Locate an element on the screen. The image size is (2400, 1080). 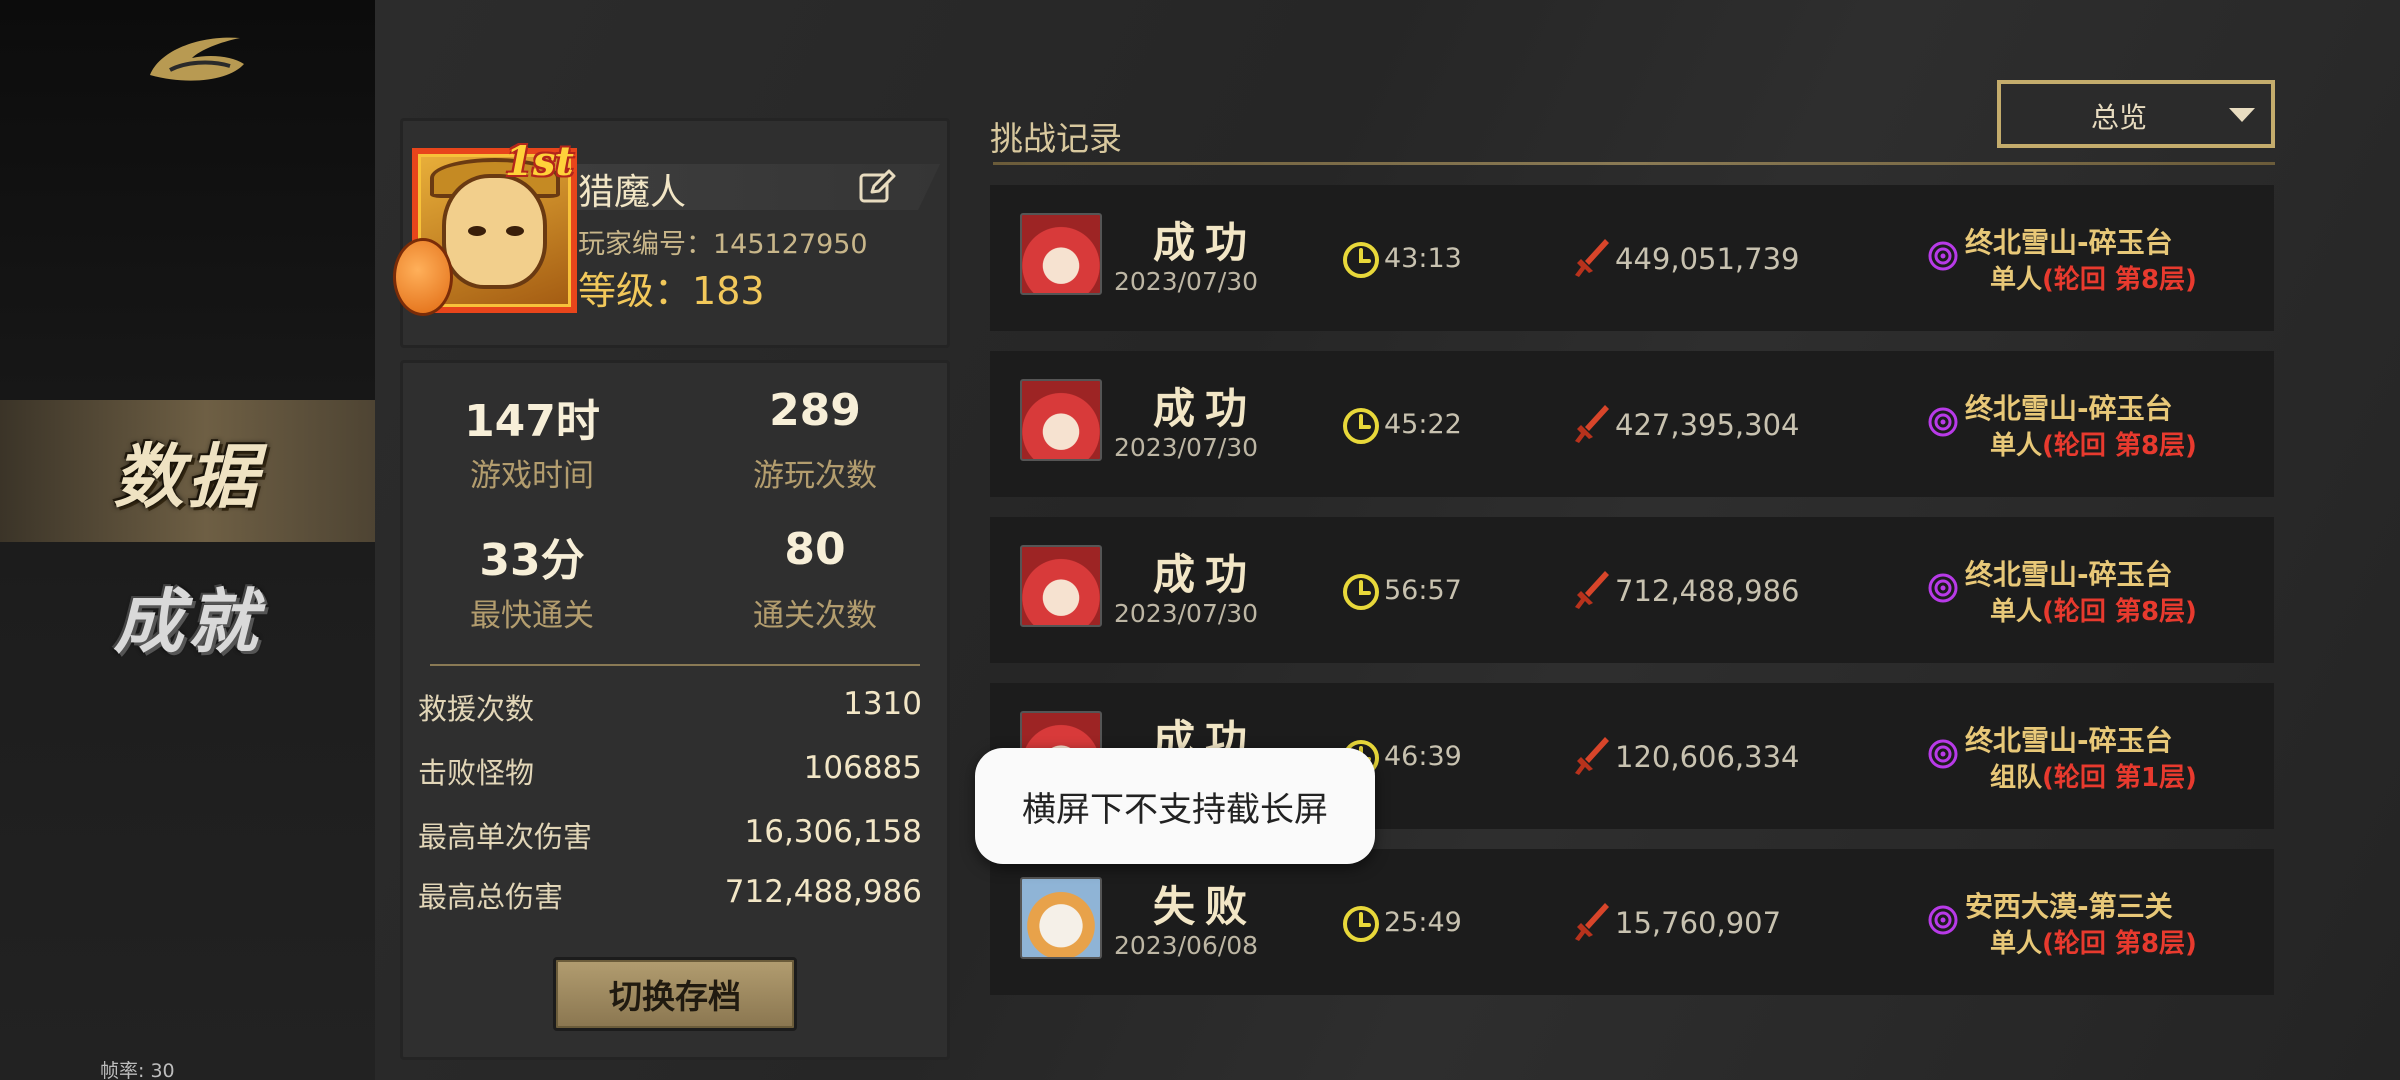
filter-label: 总览 is located at coordinates (2119, 117).